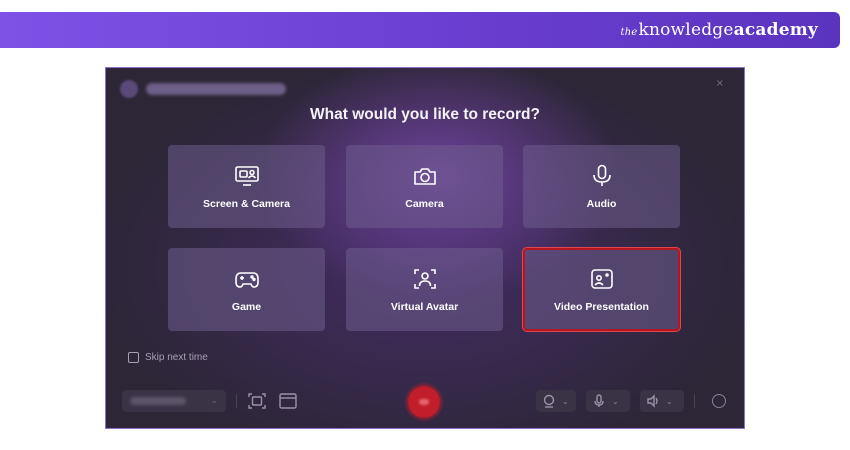 The width and height of the screenshot is (850, 450). I want to click on app-icon, so click(129, 89).